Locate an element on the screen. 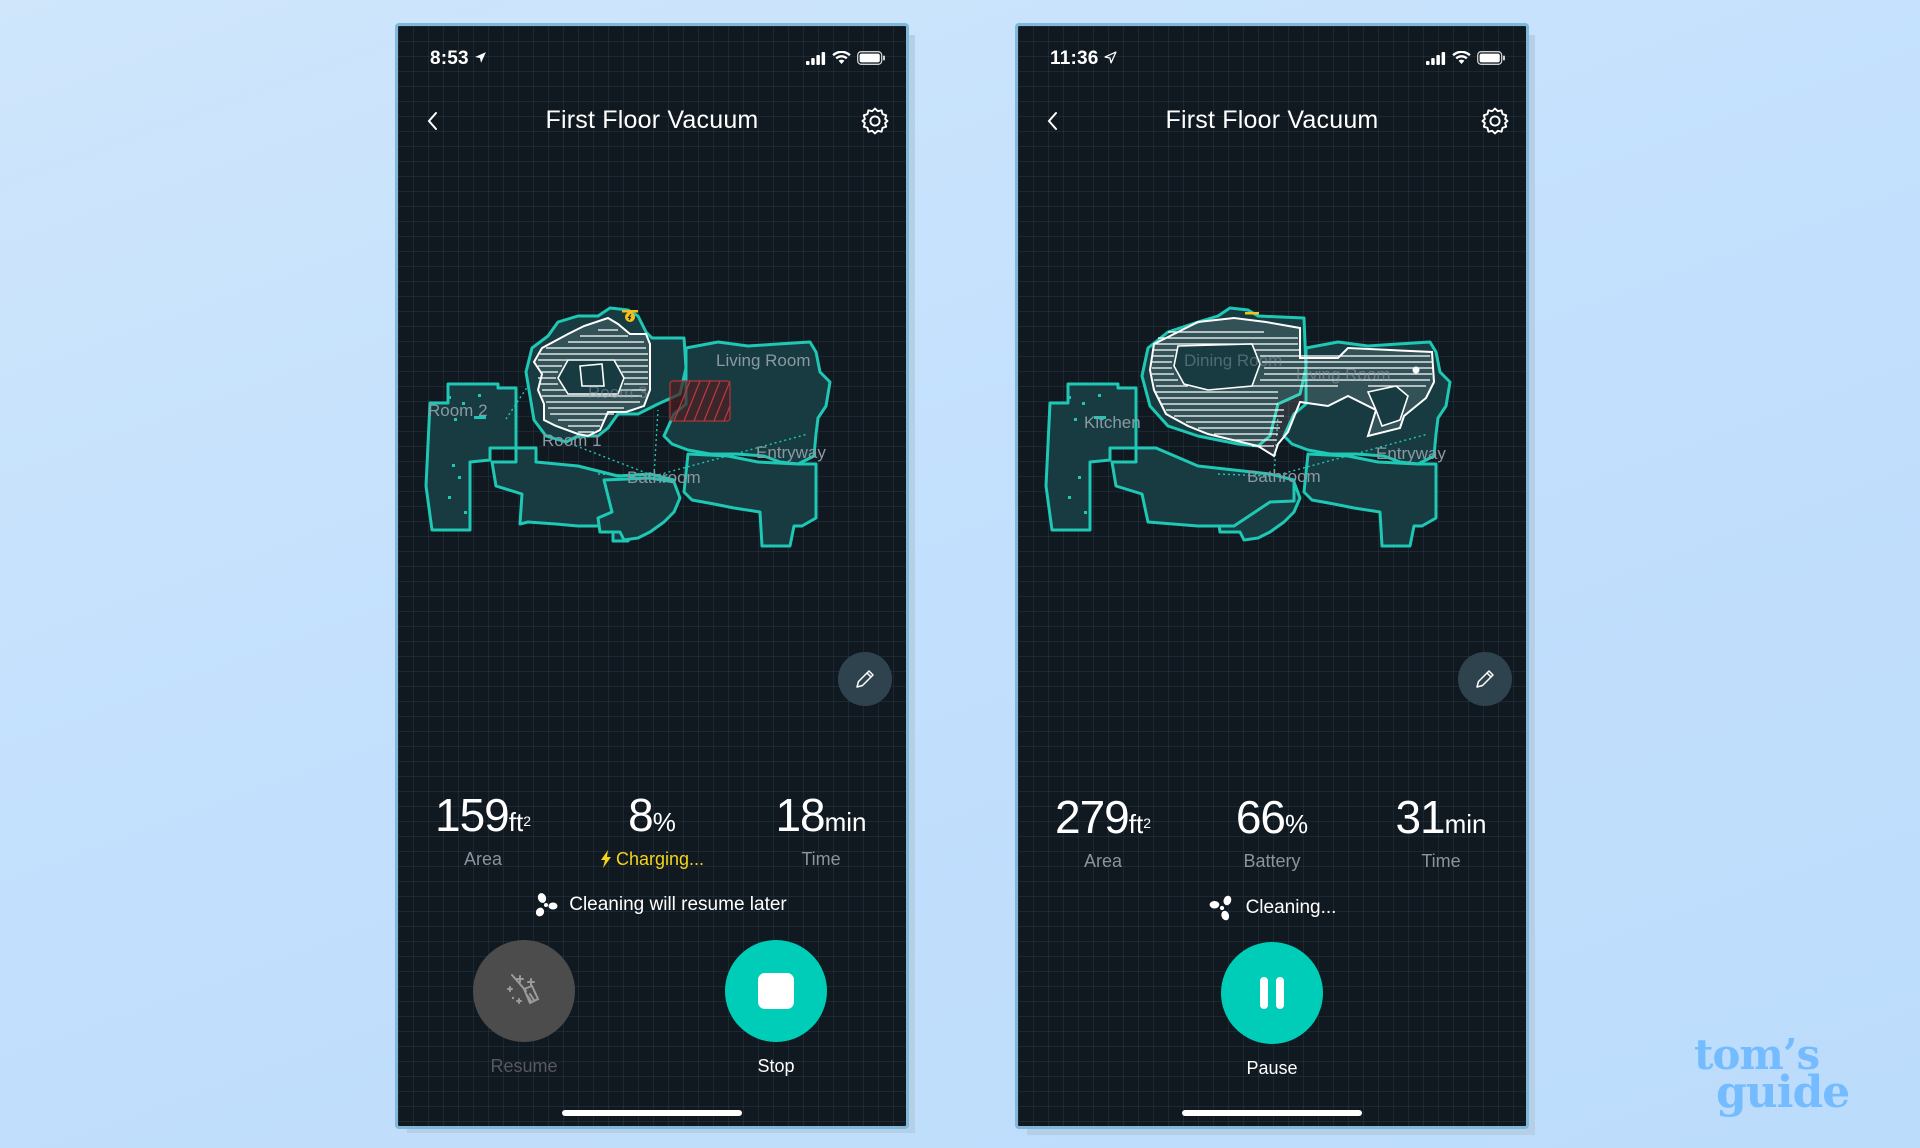 Image resolution: width=1920 pixels, height=1148 pixels. room-label: Room 2 is located at coordinates (458, 410).